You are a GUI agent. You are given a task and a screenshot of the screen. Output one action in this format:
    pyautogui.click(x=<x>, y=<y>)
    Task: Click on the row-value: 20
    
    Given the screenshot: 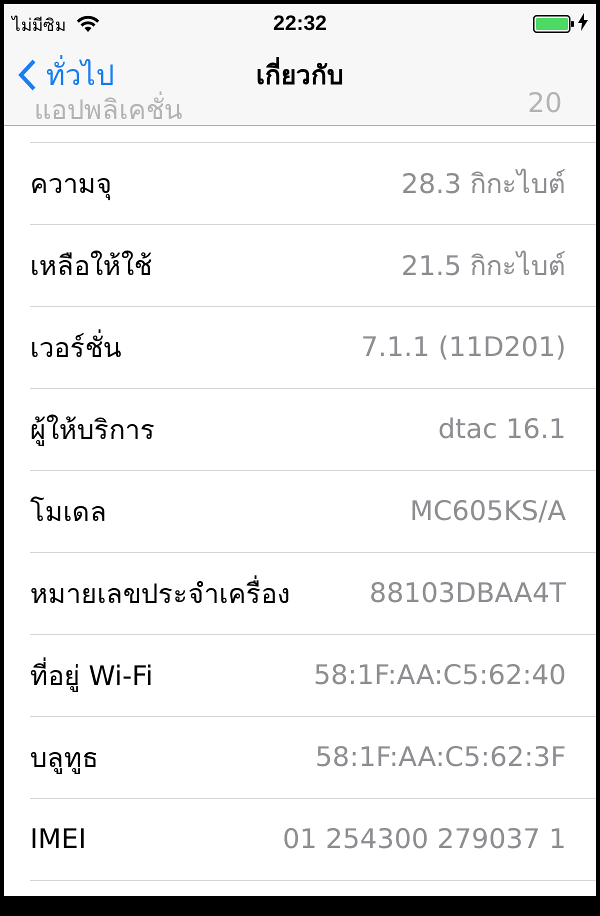 What is the action you would take?
    pyautogui.click(x=545, y=104)
    